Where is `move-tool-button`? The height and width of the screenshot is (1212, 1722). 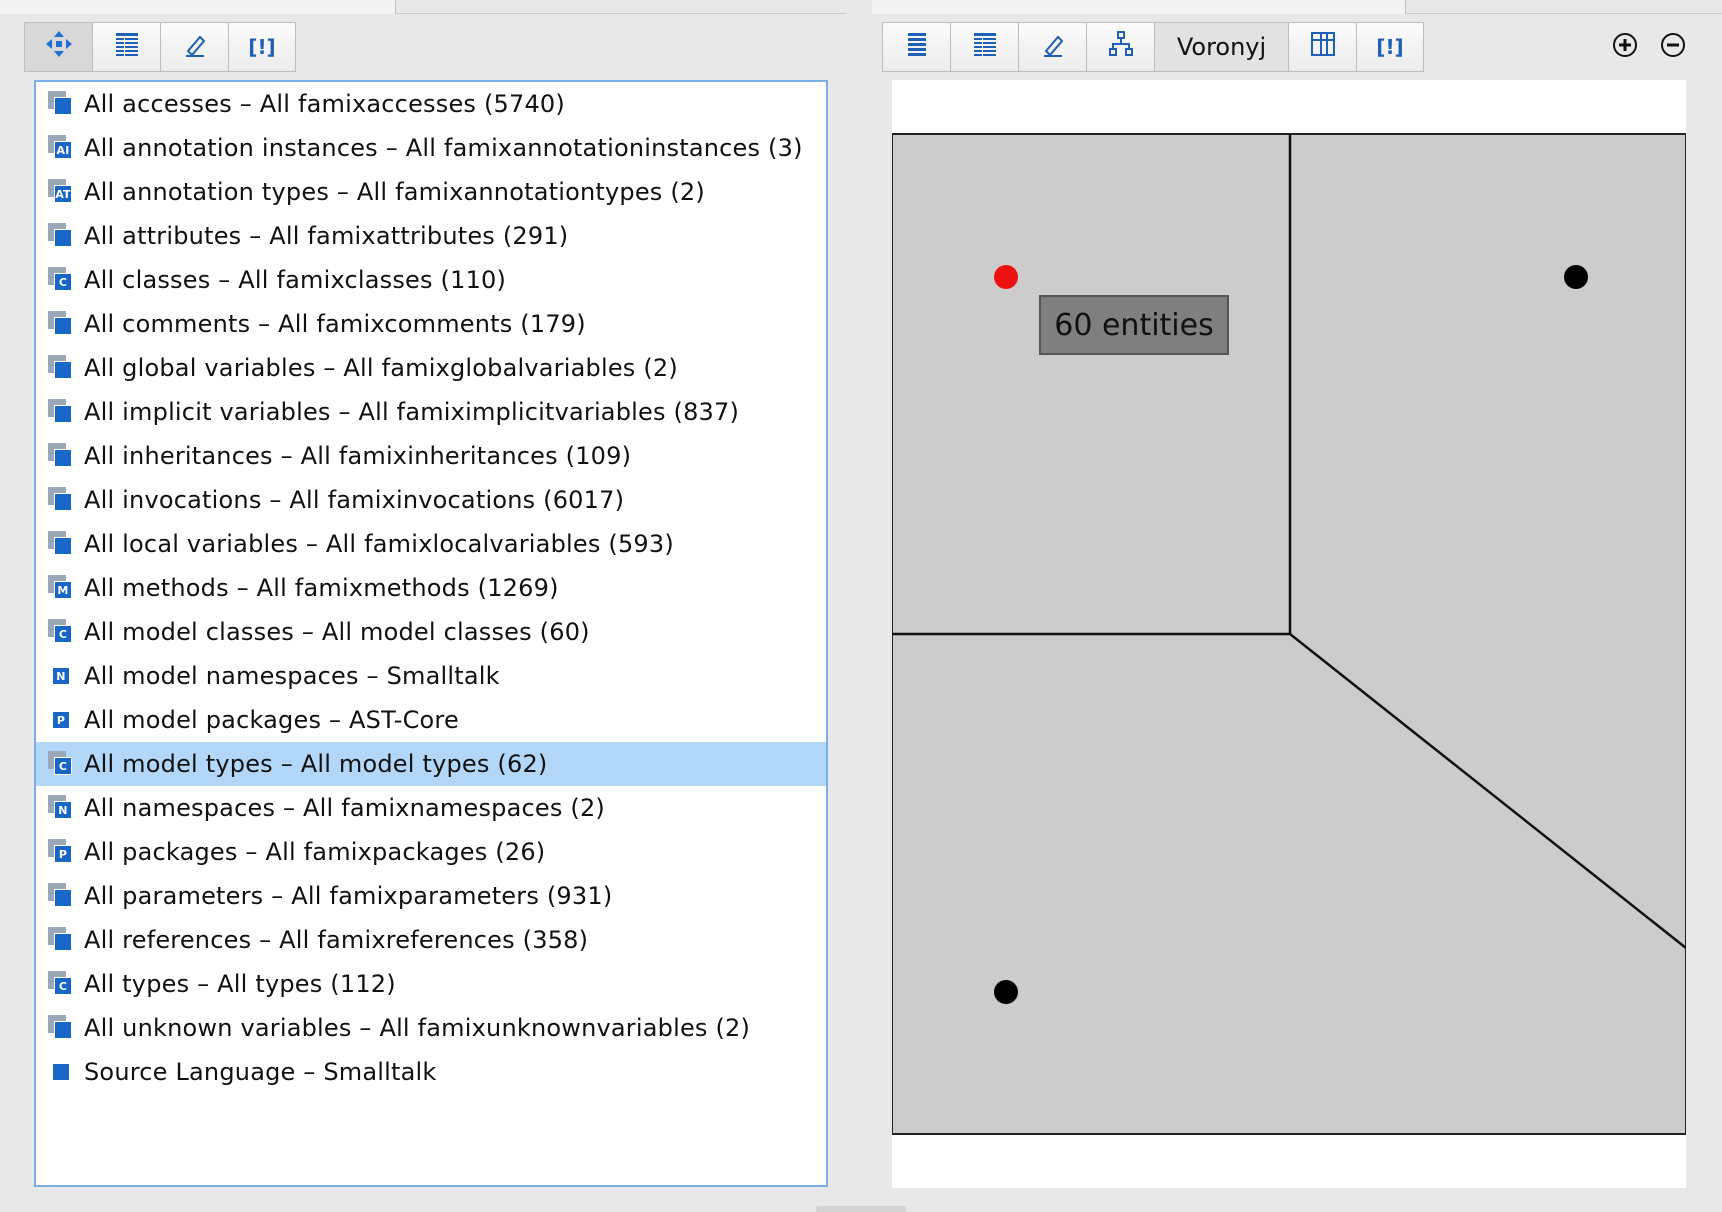 move-tool-button is located at coordinates (58, 47).